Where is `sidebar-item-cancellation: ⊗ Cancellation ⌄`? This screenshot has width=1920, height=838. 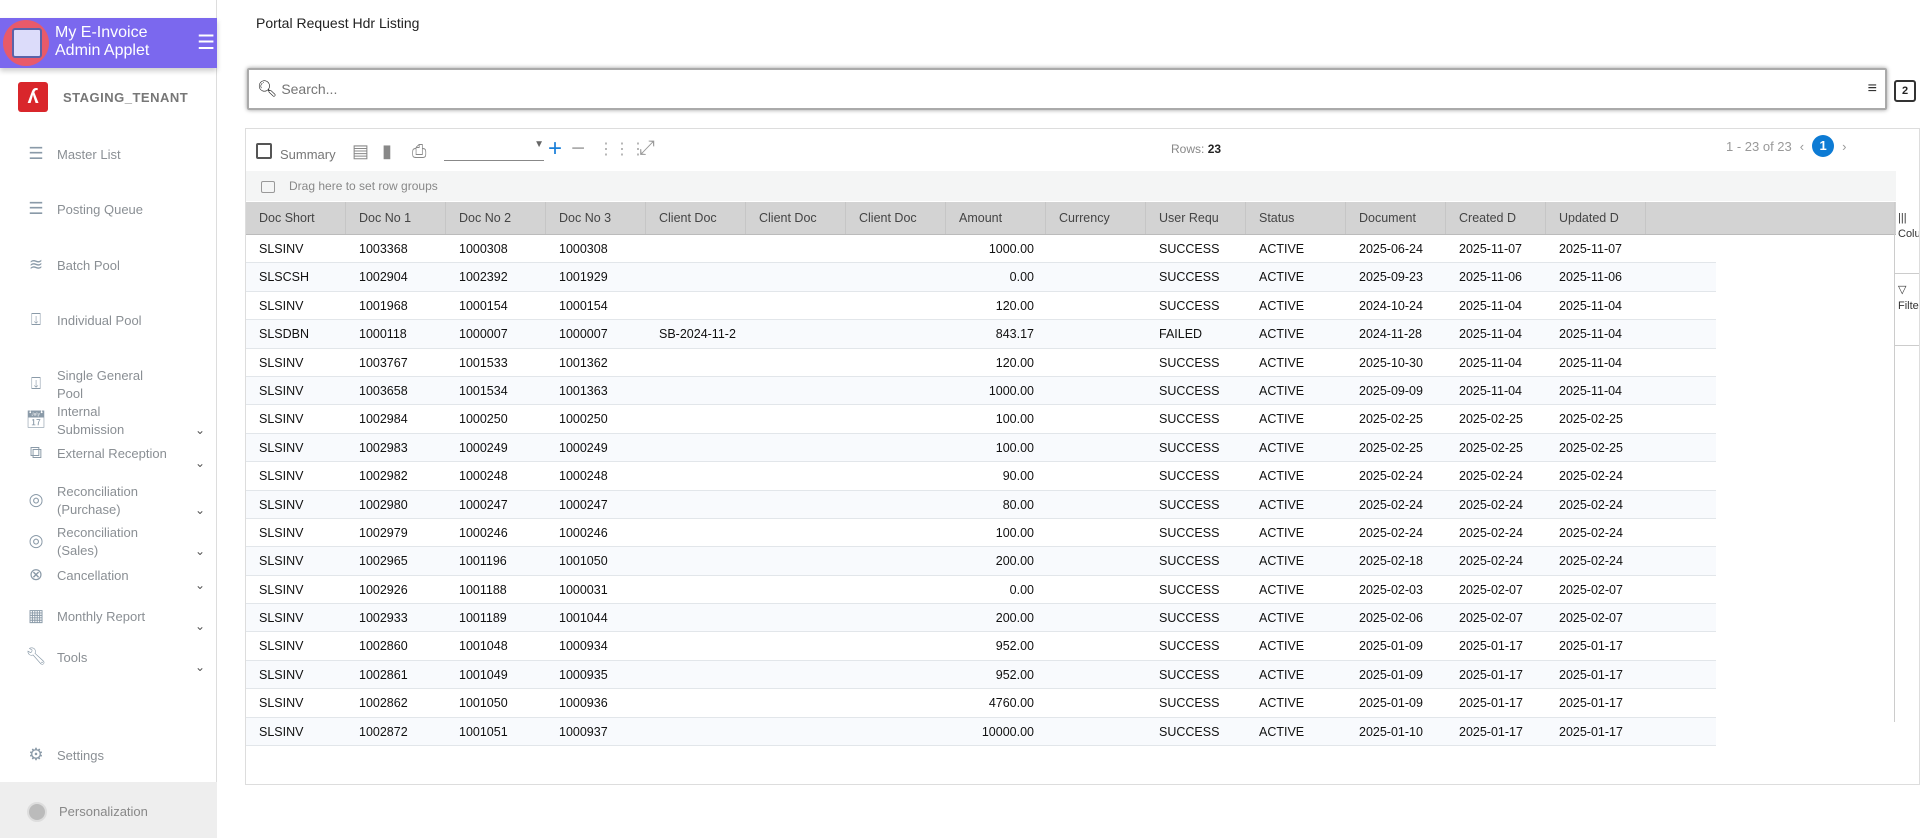
sidebar-item-cancellation: ⊗ Cancellation ⌄ is located at coordinates (115, 579).